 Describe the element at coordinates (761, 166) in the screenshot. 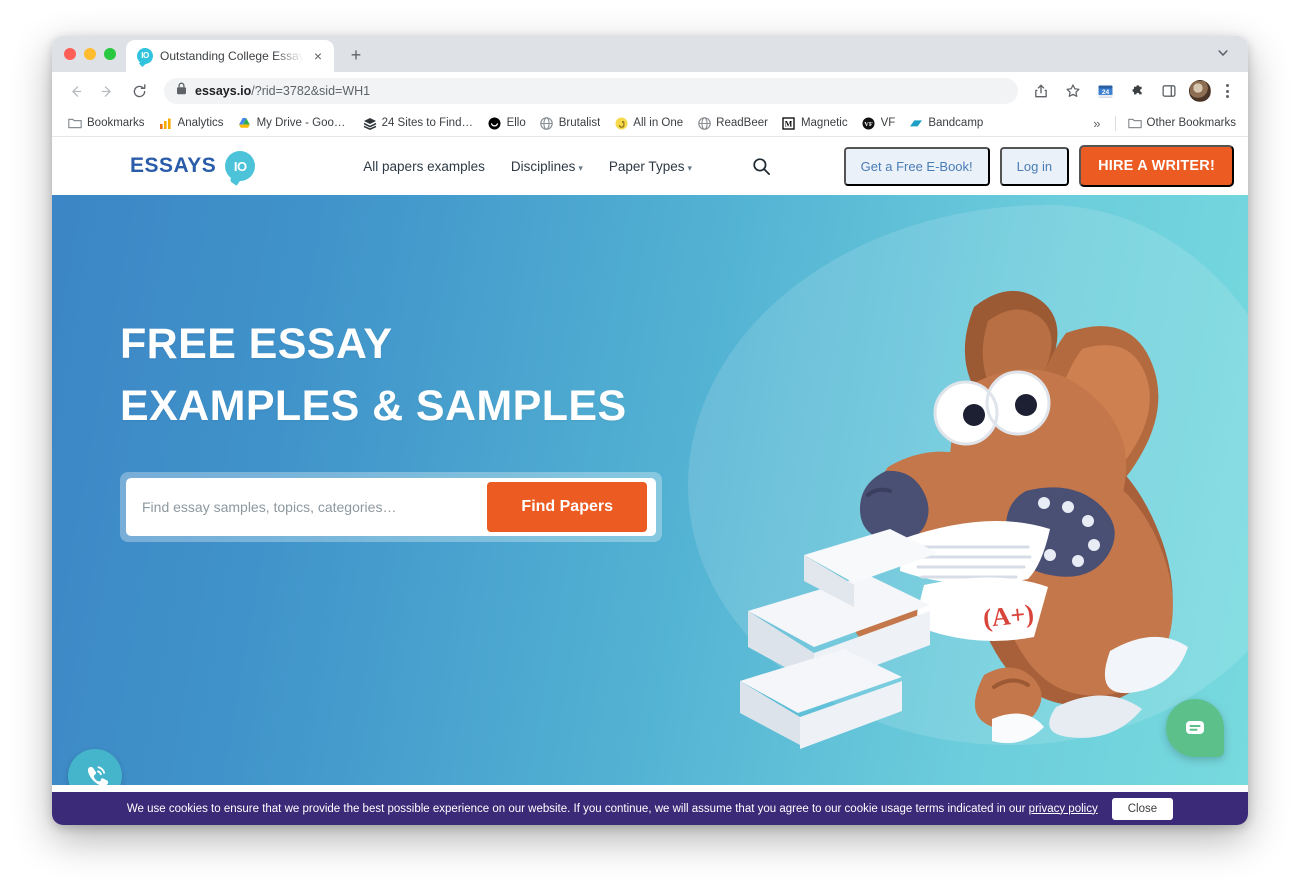

I see `search-icon` at that location.